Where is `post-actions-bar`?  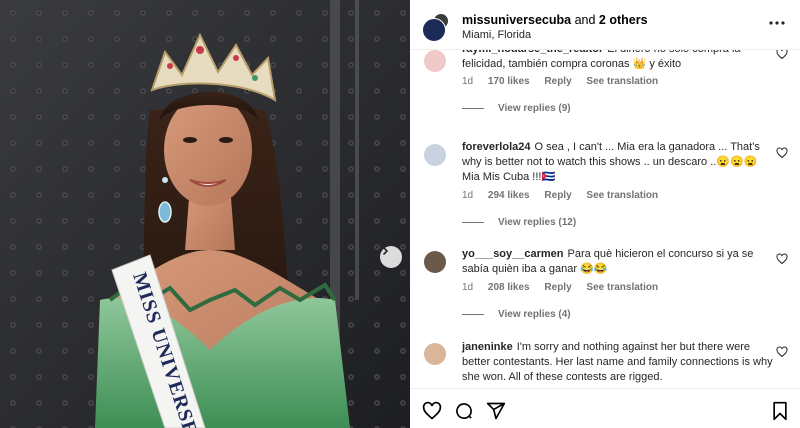 post-actions-bar is located at coordinates (605, 408).